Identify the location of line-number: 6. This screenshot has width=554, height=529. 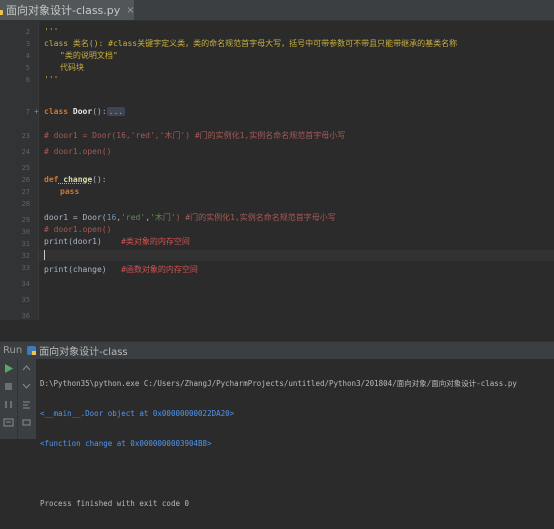
(27, 80).